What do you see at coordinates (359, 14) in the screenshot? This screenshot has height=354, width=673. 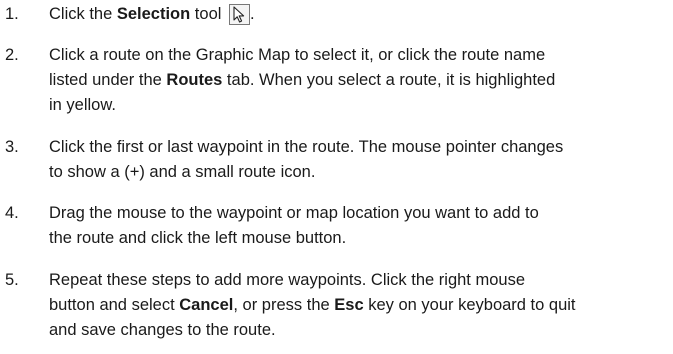 I see `step-text: Click the Selection tool .` at bounding box center [359, 14].